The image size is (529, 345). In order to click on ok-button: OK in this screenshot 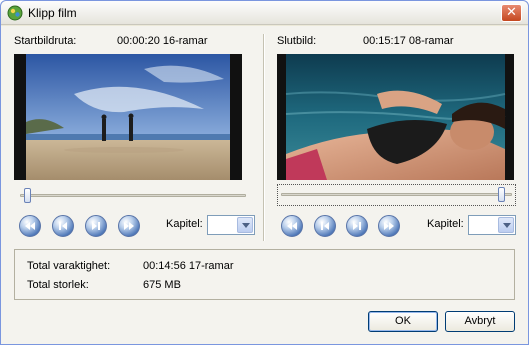, I will do `click(403, 321)`.